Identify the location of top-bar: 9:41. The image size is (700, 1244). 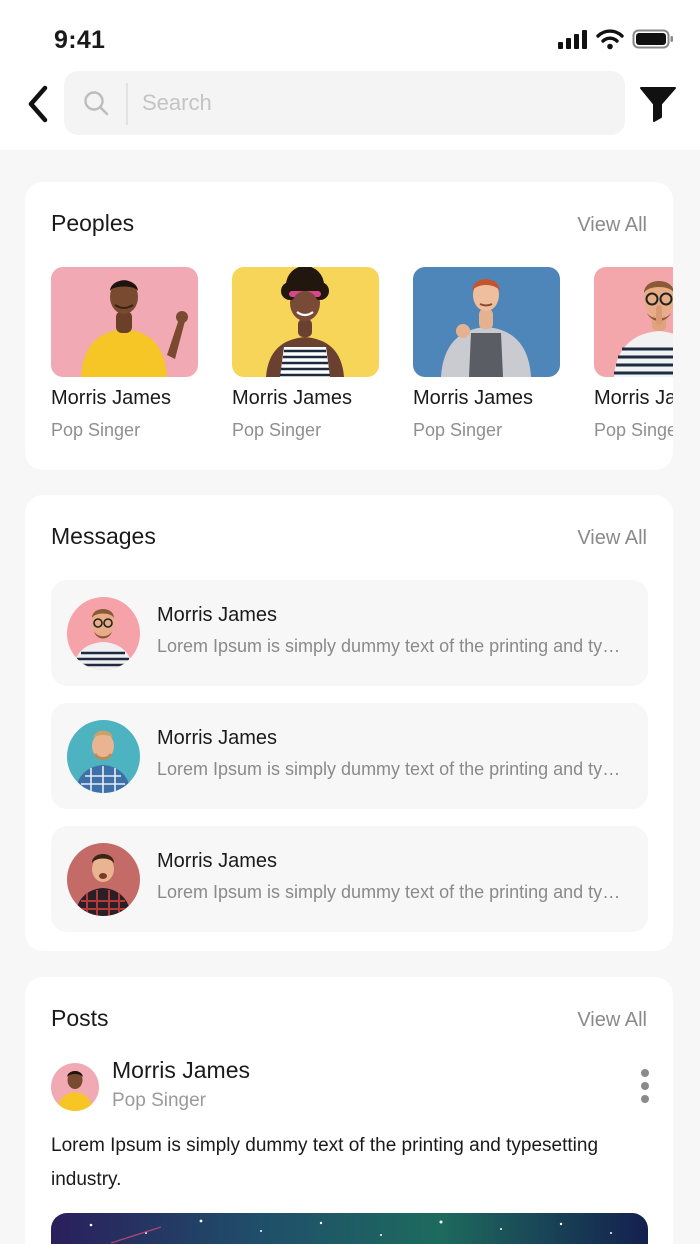
(350, 75).